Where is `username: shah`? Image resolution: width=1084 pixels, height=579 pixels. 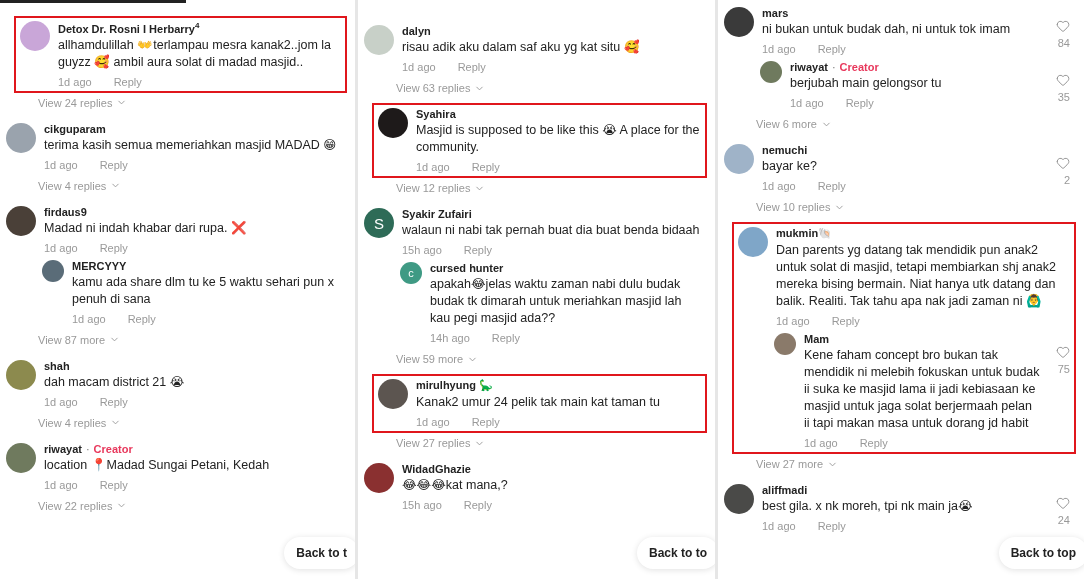
username: shah is located at coordinates (57, 365).